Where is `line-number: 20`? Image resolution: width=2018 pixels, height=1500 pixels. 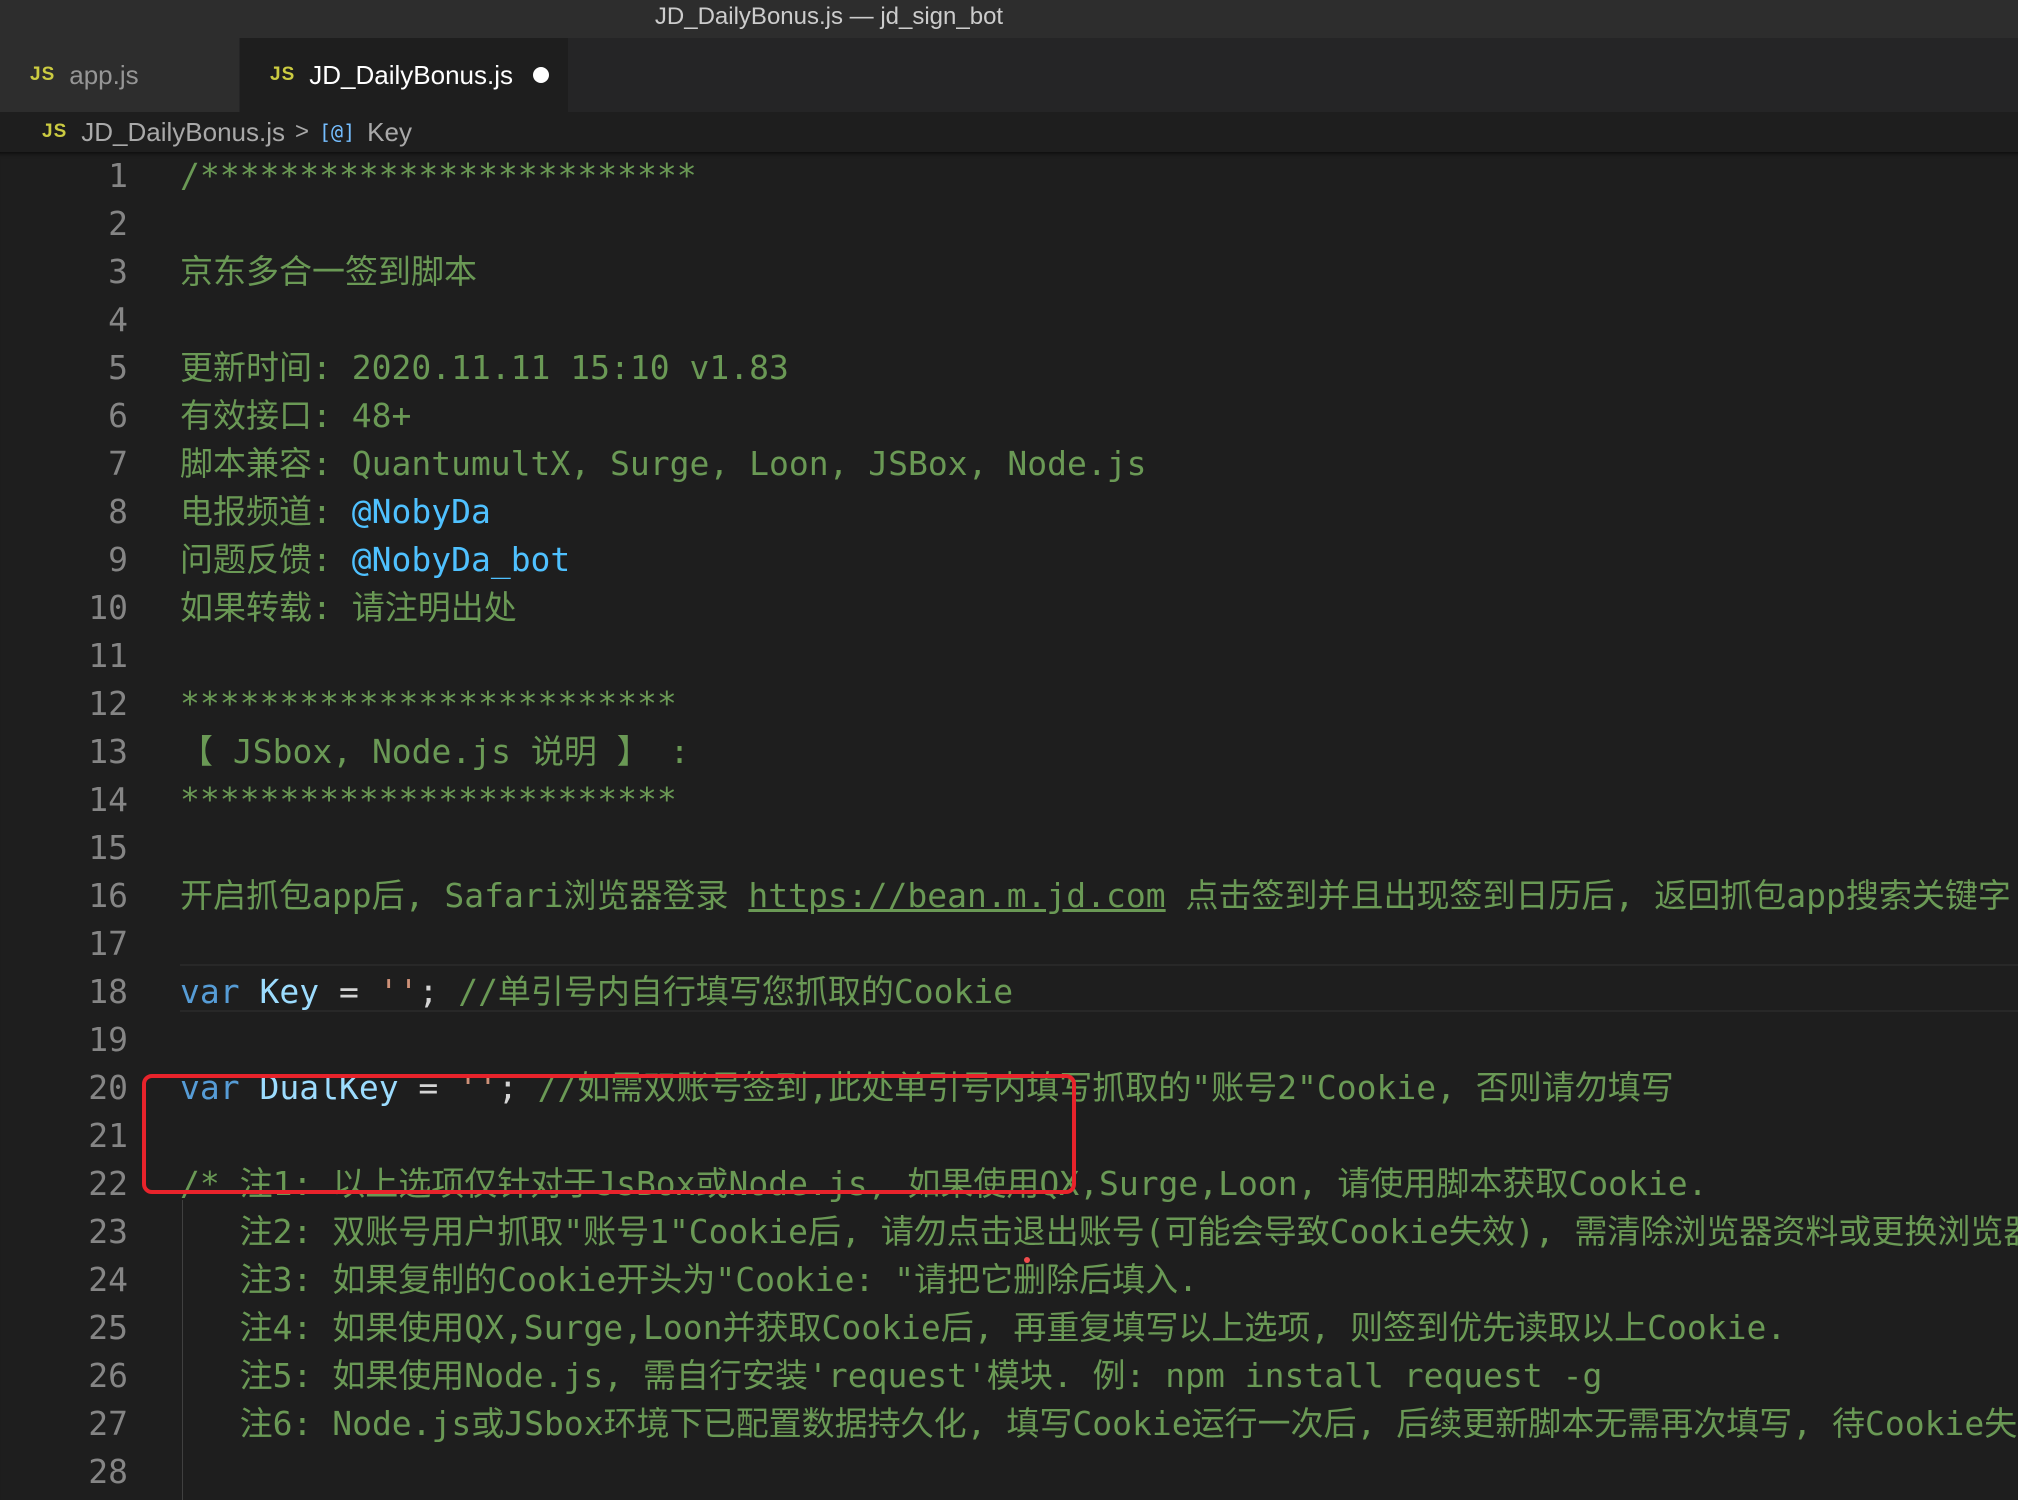 line-number: 20 is located at coordinates (108, 1087).